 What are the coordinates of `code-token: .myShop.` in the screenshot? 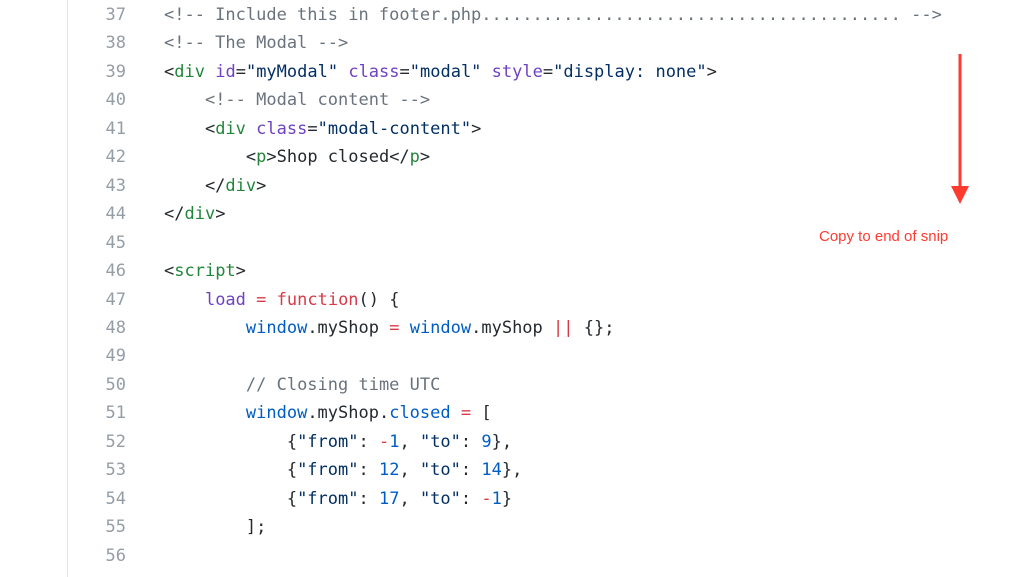 It's located at (348, 413).